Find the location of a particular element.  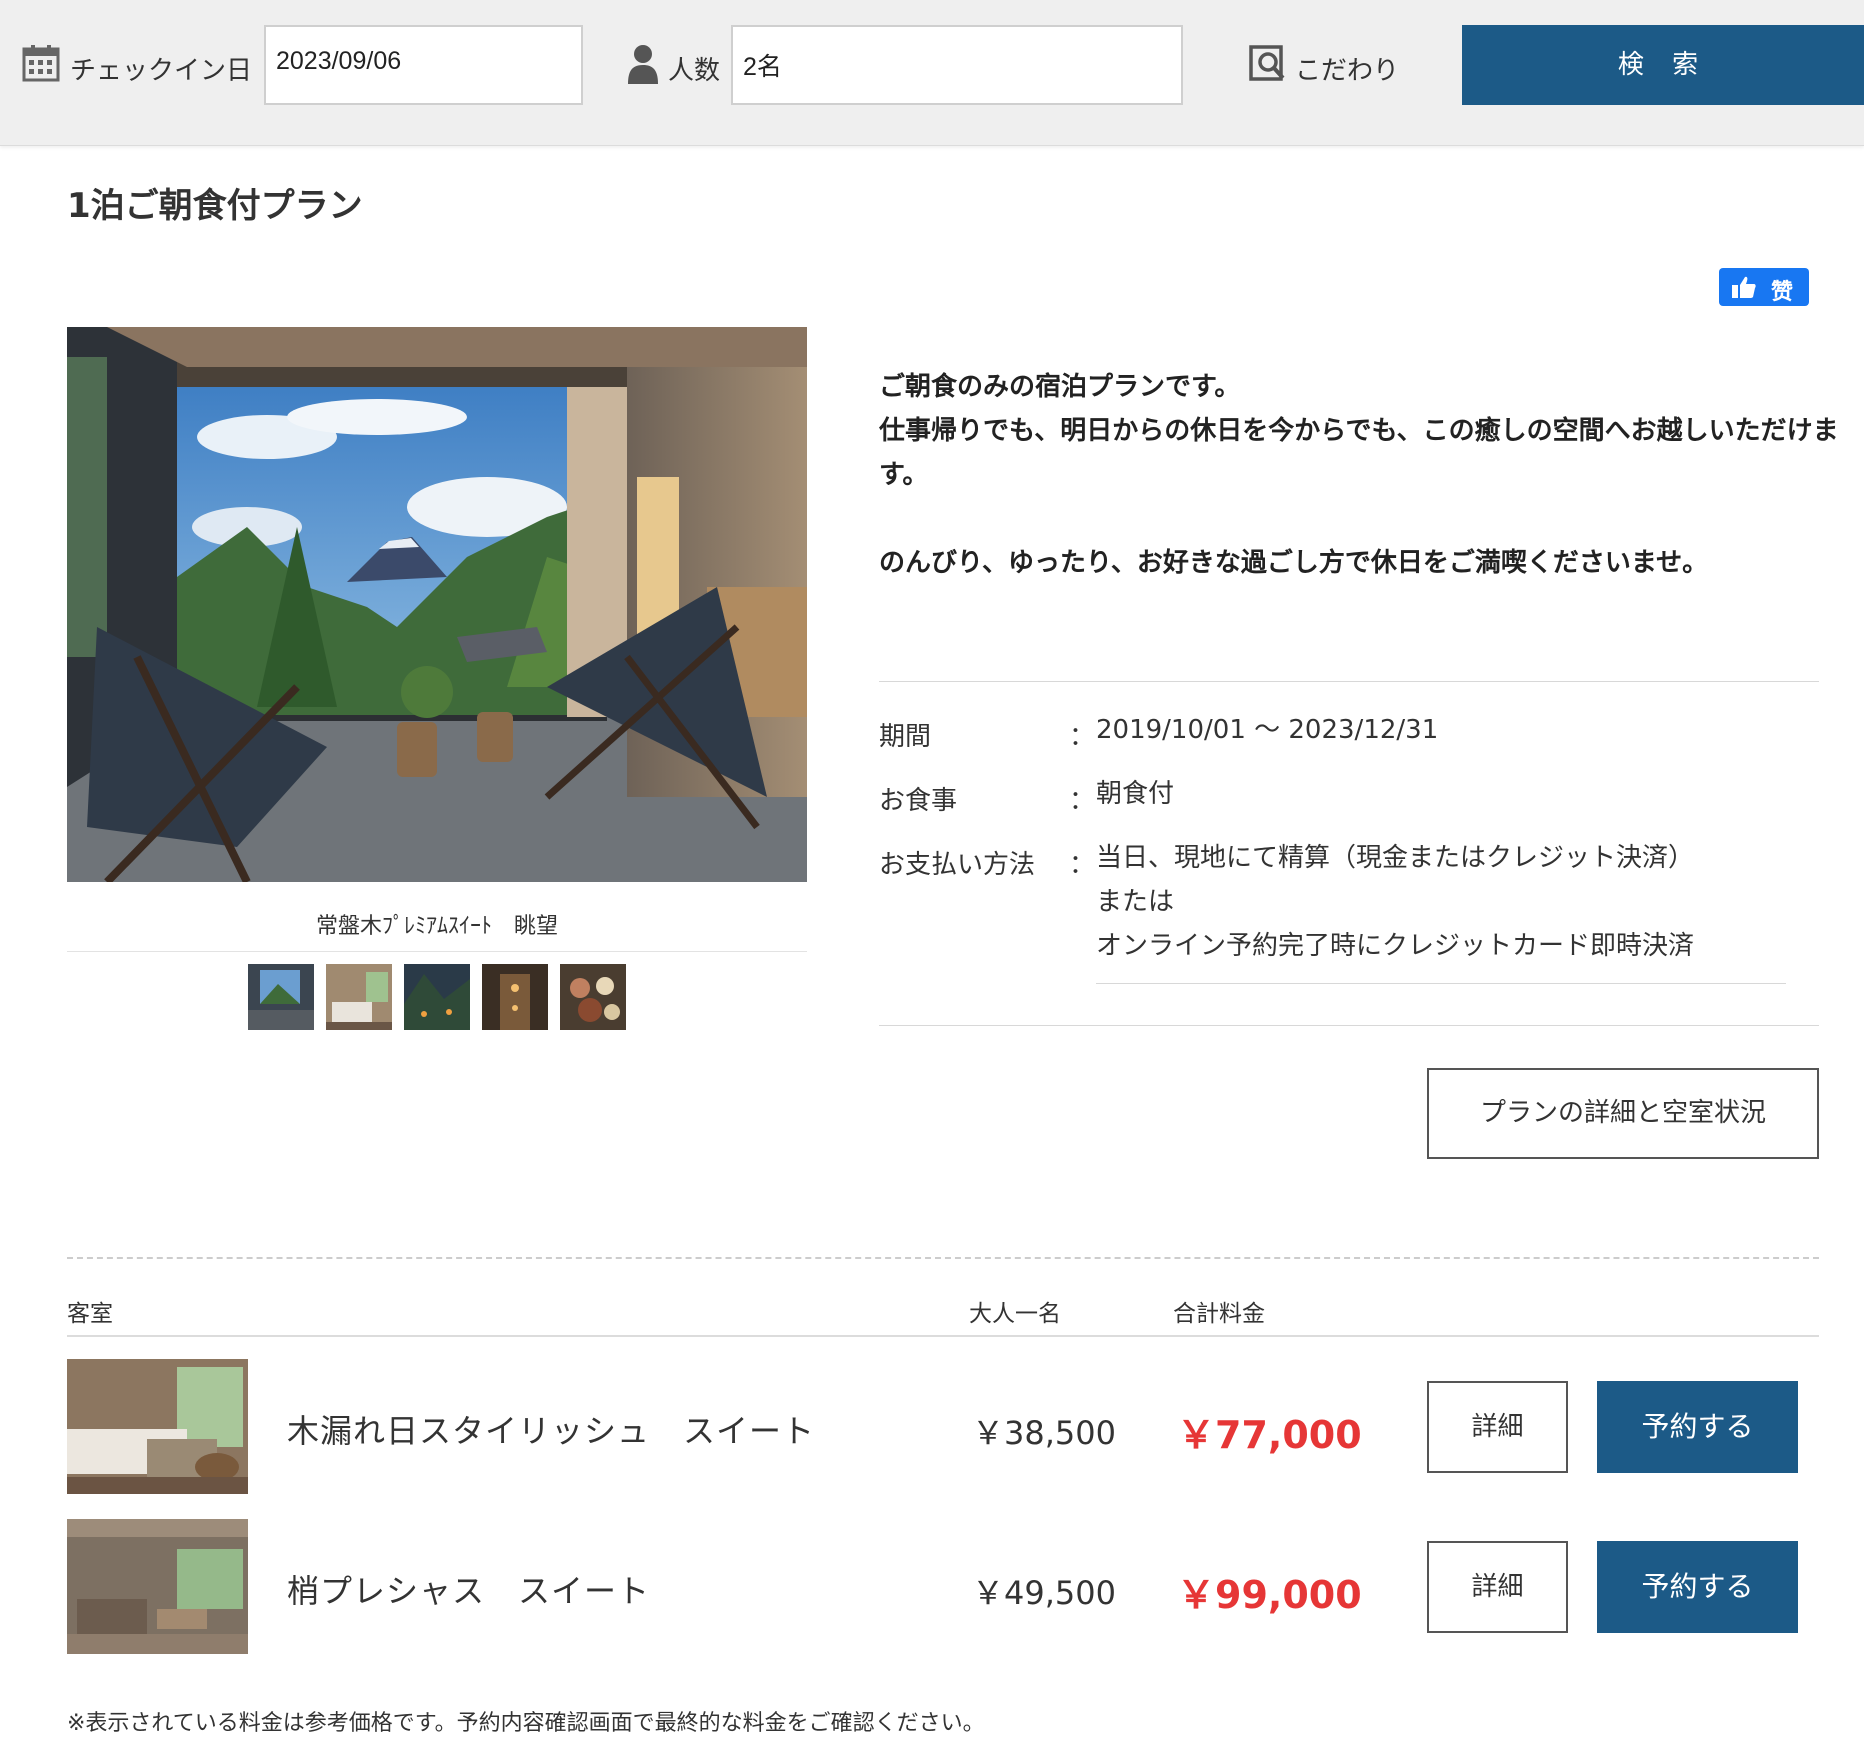

caption-divider is located at coordinates (437, 951).